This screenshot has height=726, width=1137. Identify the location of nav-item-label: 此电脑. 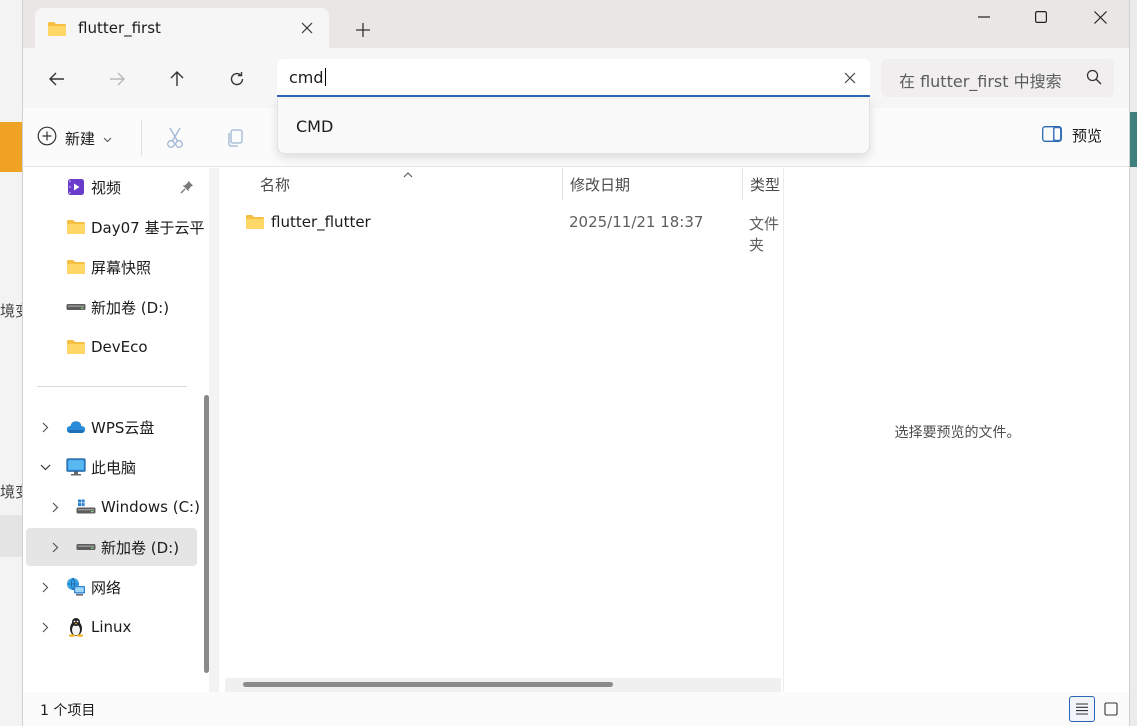
(114, 467).